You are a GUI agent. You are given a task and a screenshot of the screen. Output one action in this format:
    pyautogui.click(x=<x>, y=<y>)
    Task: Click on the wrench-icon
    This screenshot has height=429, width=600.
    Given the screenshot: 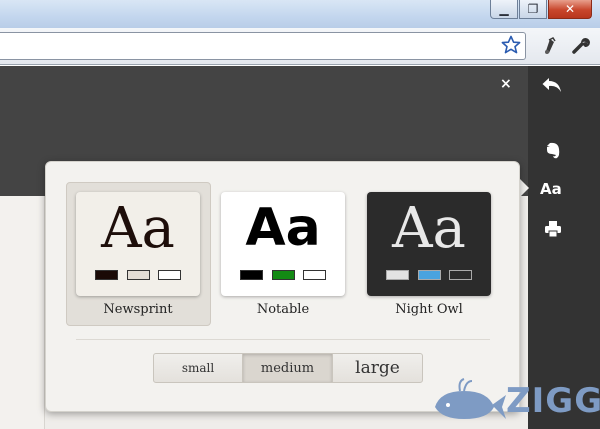 What is the action you would take?
    pyautogui.click(x=581, y=48)
    